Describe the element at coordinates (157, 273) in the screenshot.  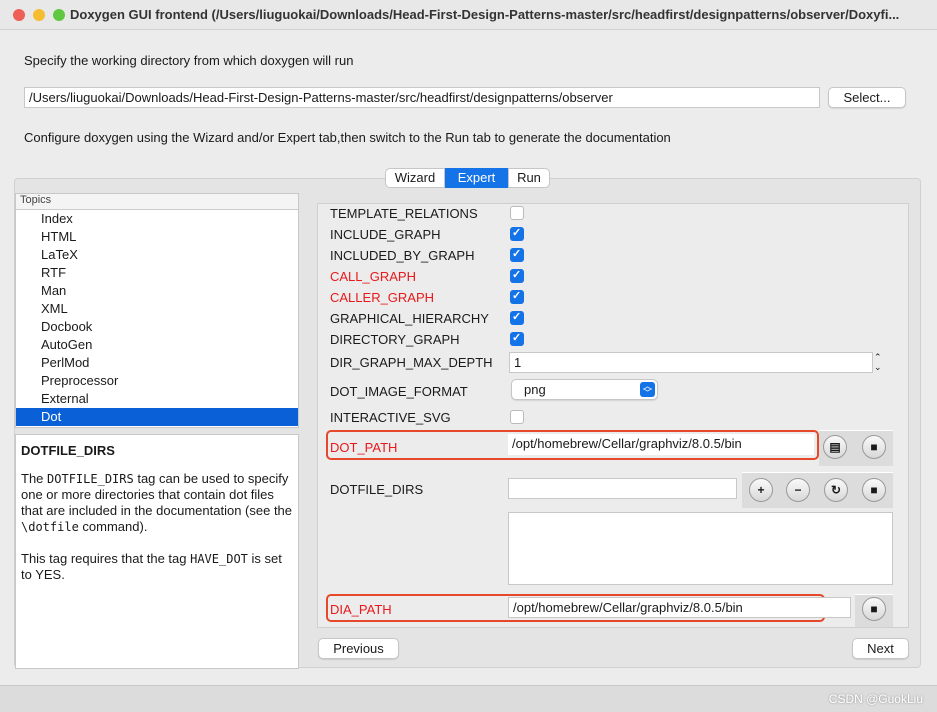
I see `topic-item: RTF` at that location.